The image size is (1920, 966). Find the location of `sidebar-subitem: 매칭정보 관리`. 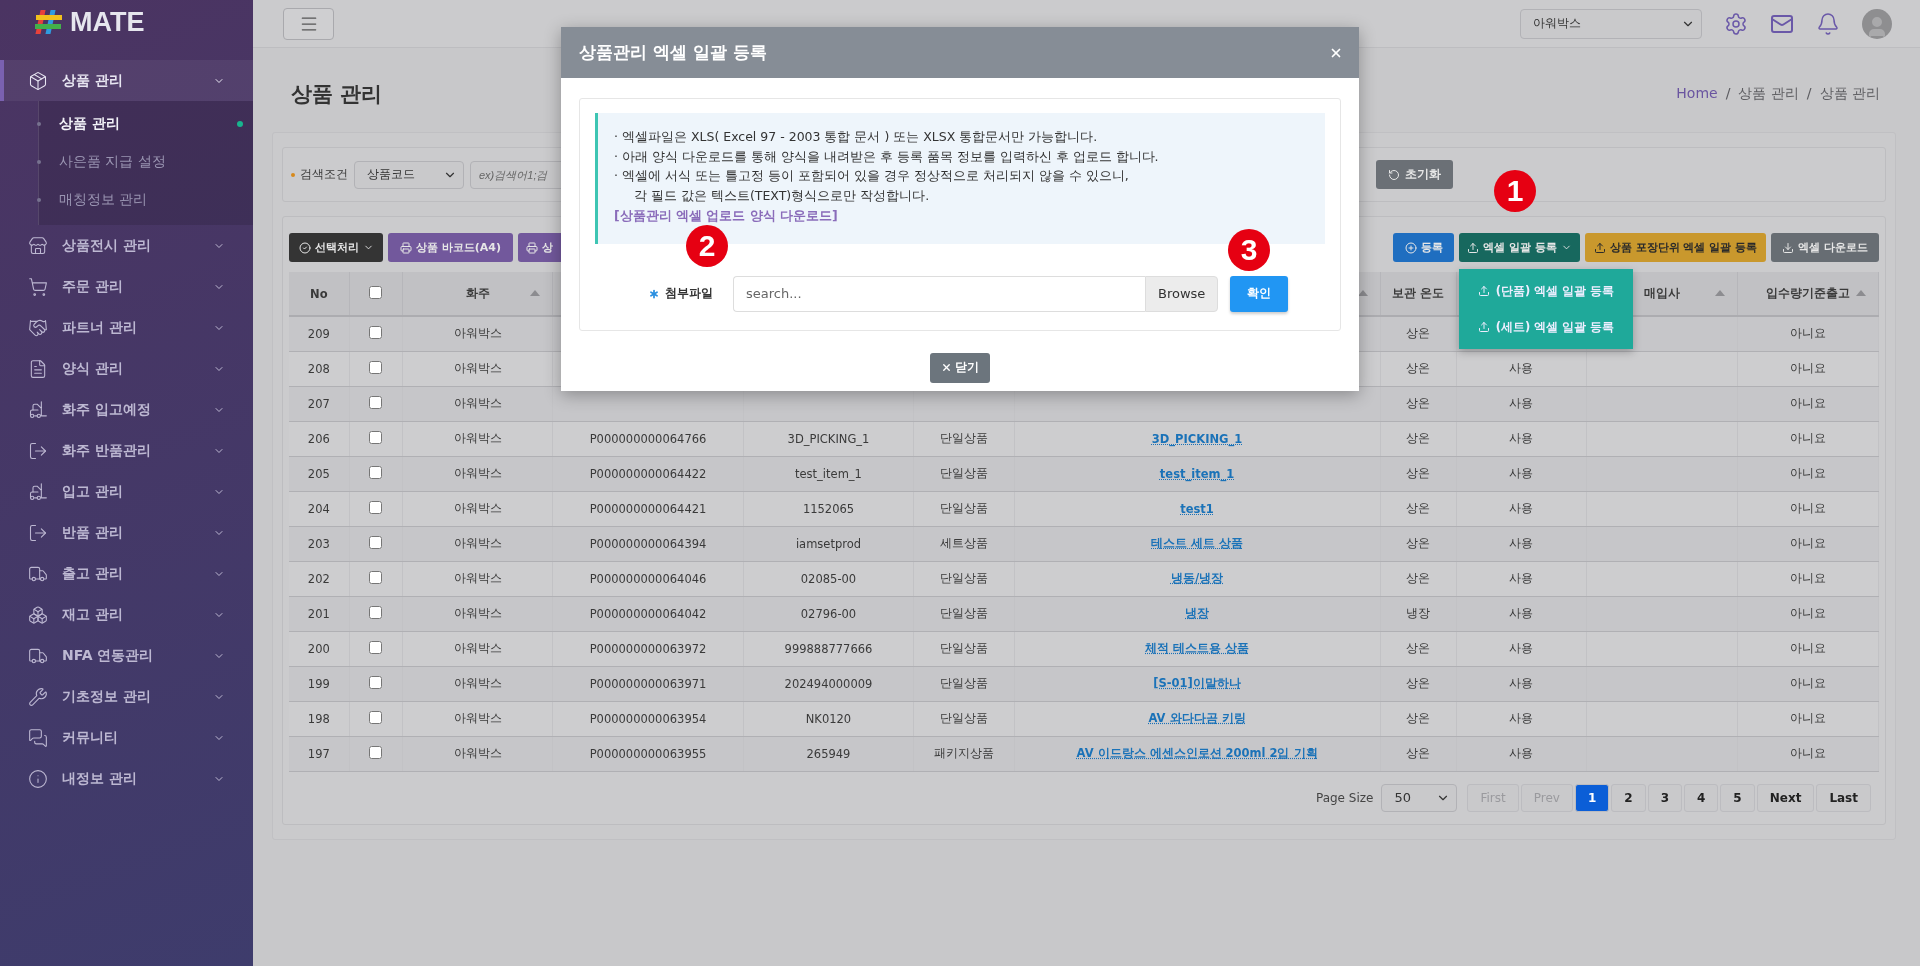

sidebar-subitem: 매칭정보 관리 is located at coordinates (146, 200).